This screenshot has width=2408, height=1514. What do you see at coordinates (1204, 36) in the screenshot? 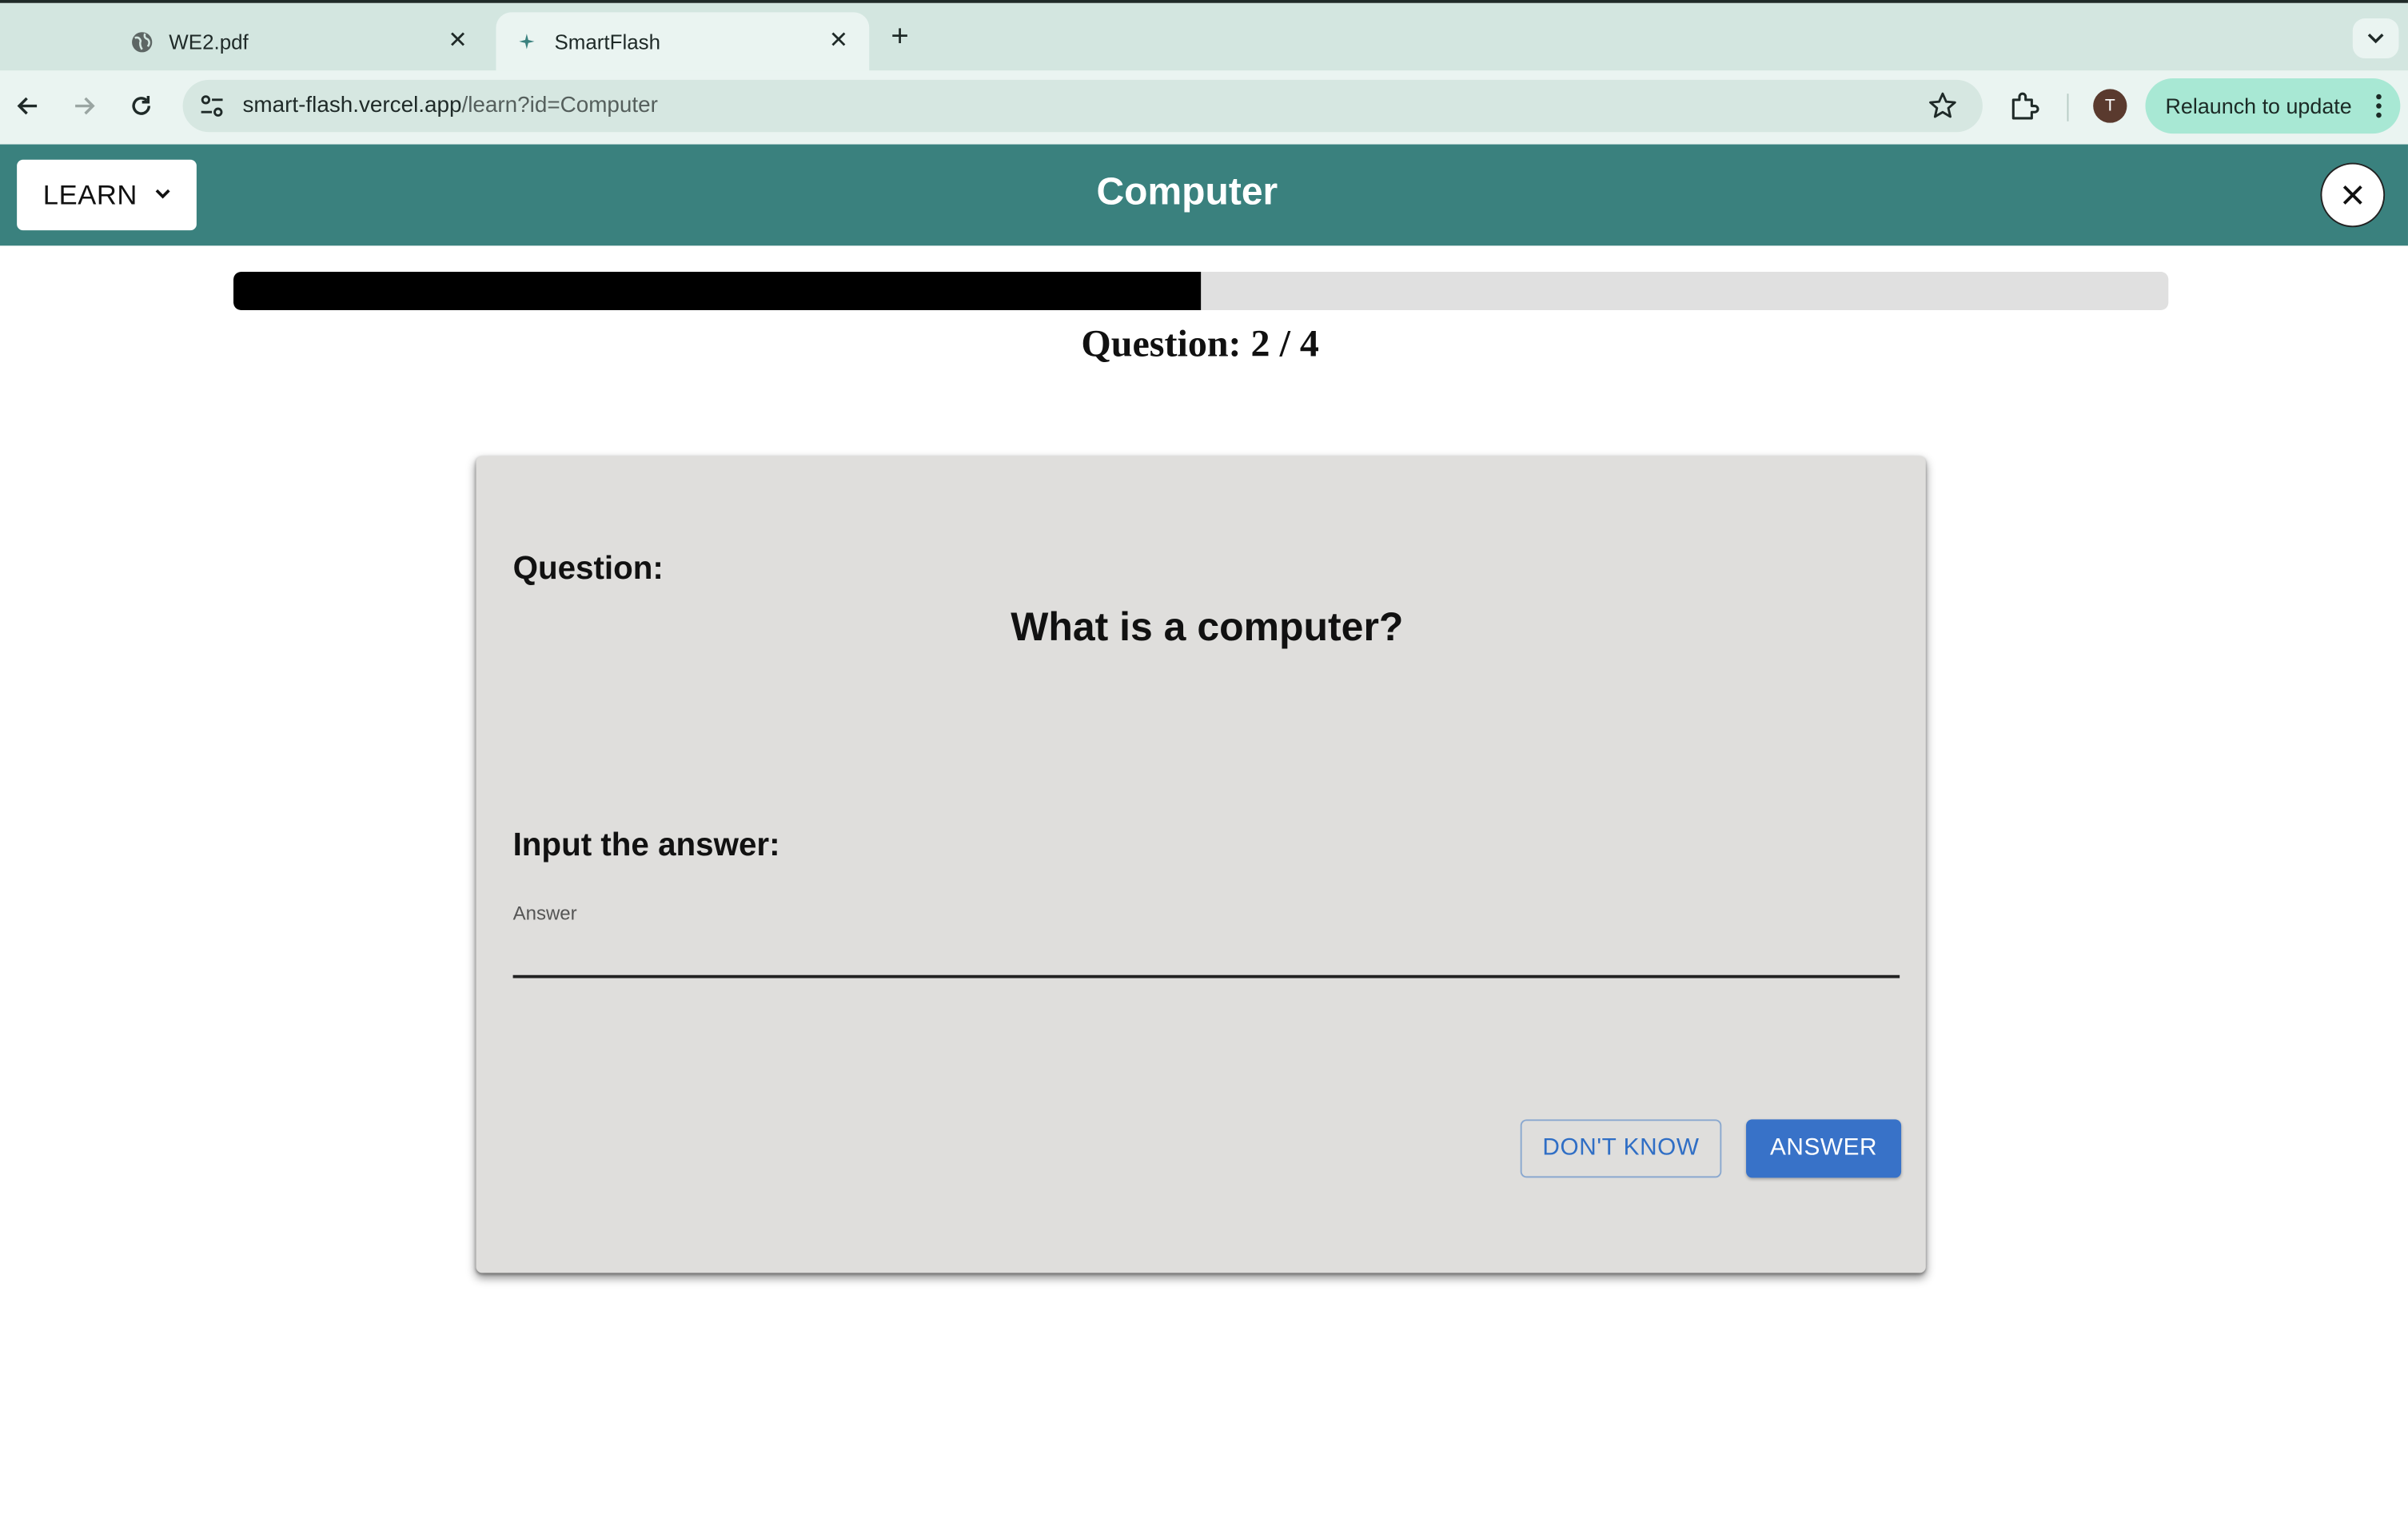
I see `tab-strip: WE2.pdf ✕ SmartFlash ✕ +` at bounding box center [1204, 36].